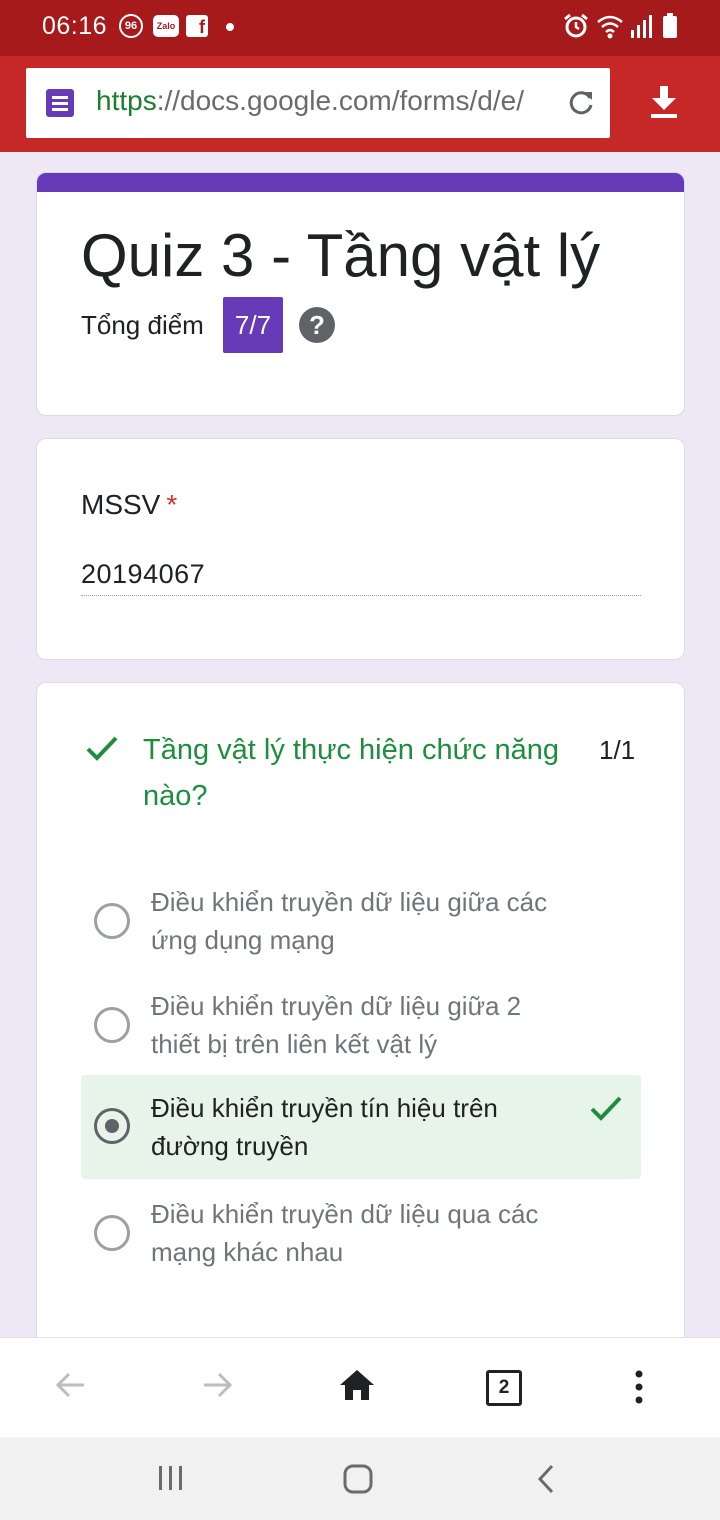 The height and width of the screenshot is (1520, 720). Describe the element at coordinates (230, 27) in the screenshot. I see `notification-dot-icon` at that location.